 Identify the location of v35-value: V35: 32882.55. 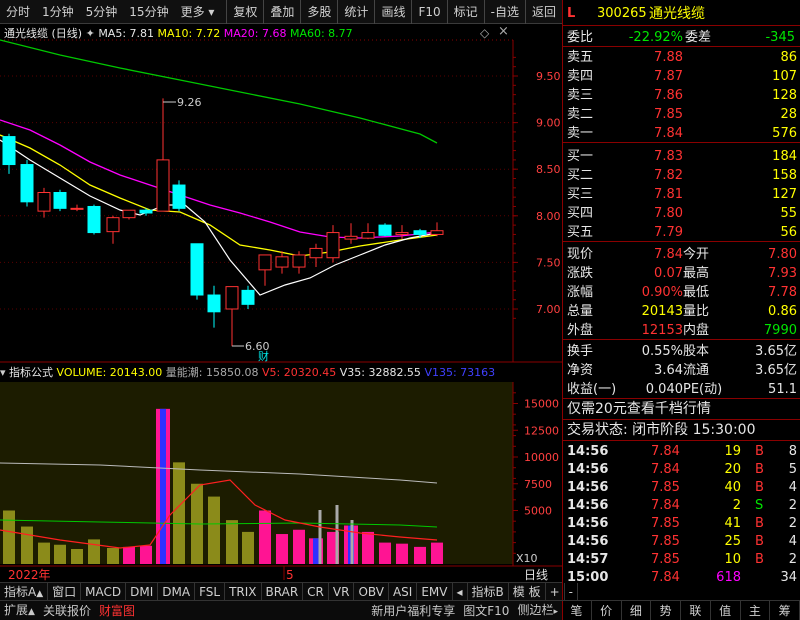
(380, 372).